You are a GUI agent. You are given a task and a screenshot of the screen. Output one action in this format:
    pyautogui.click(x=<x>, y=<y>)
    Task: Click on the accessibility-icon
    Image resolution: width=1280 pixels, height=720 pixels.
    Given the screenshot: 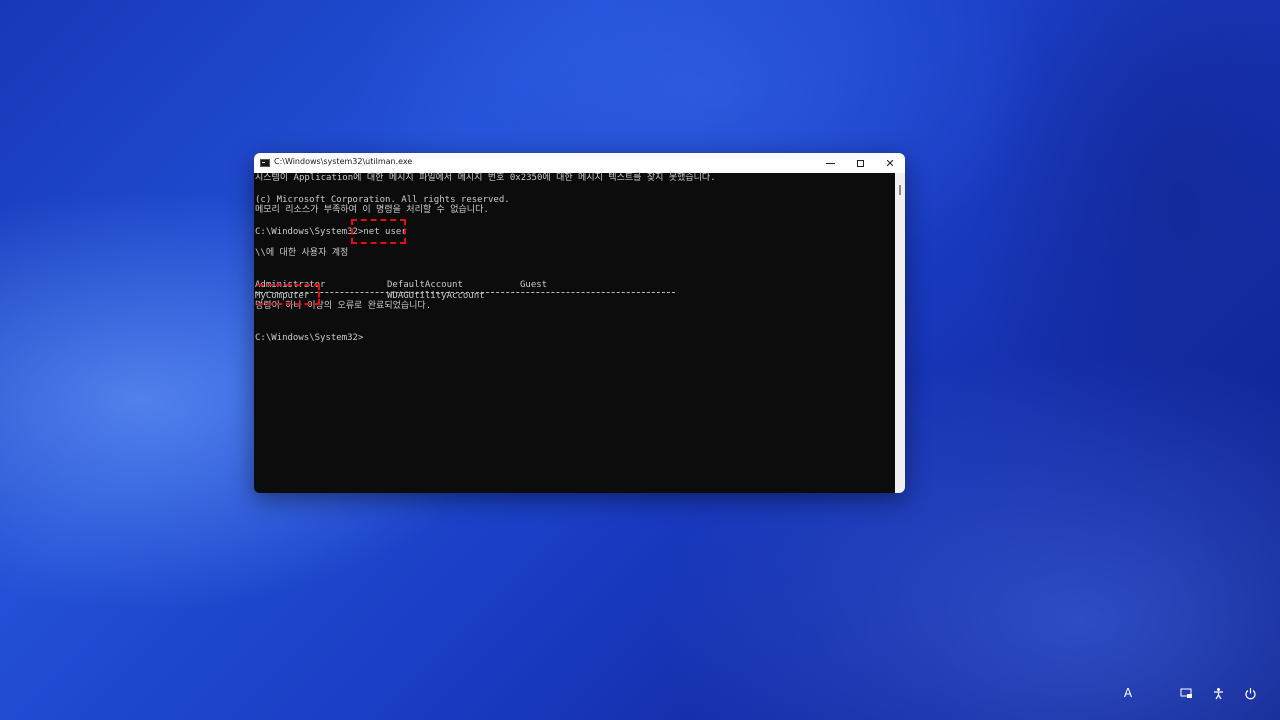 What is the action you would take?
    pyautogui.click(x=1218, y=693)
    